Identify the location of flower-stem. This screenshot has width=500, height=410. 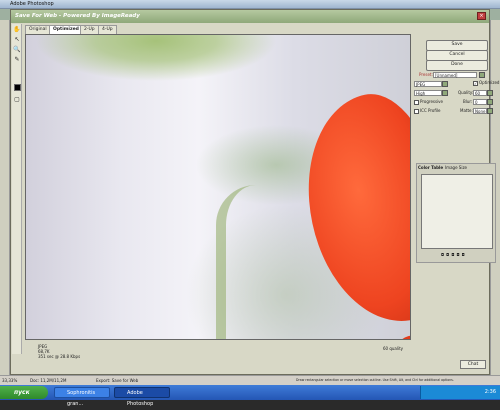
(236, 262).